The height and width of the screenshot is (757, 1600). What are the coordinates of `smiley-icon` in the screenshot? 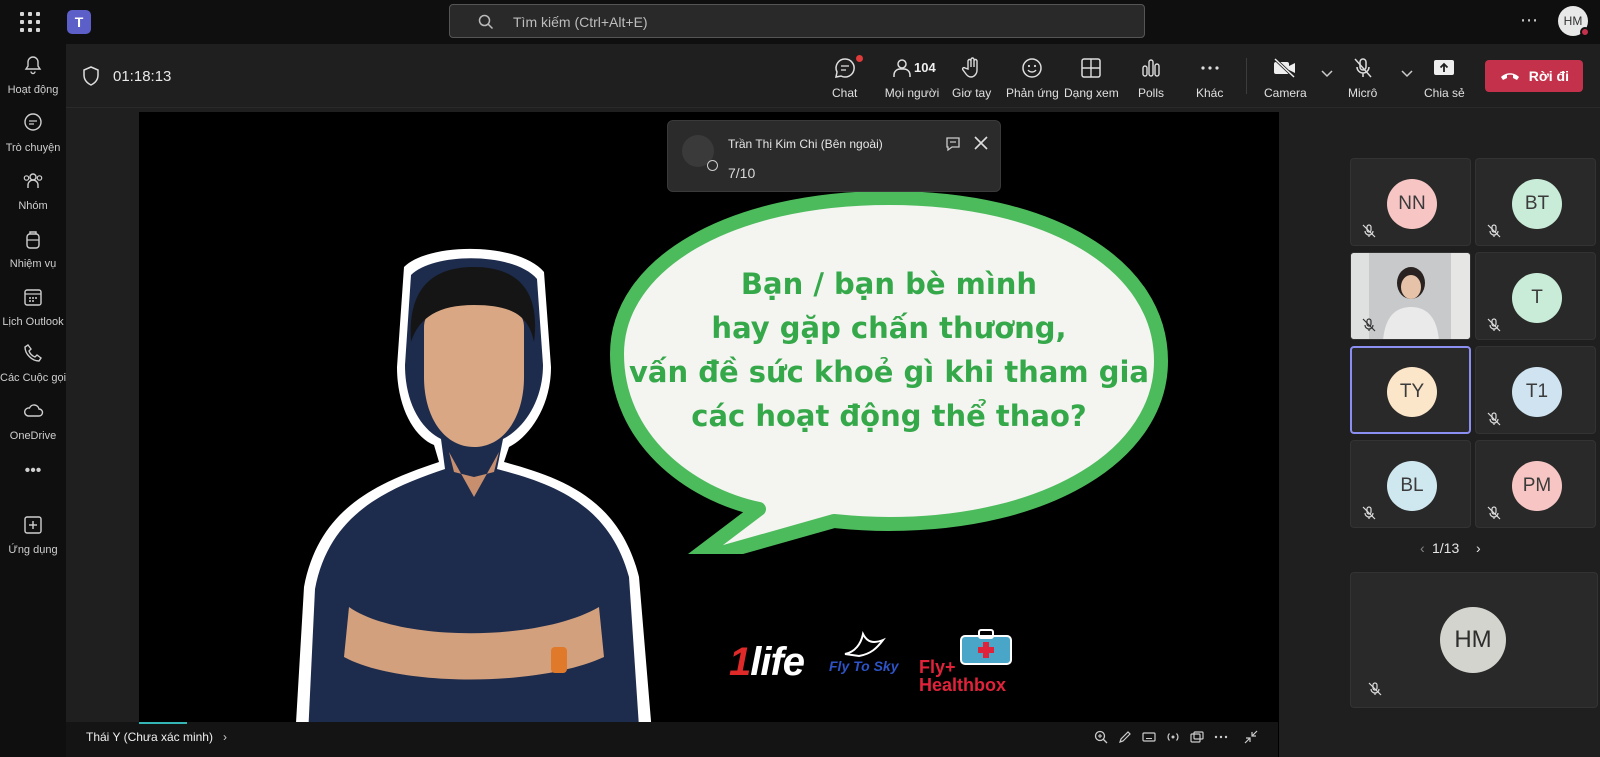 It's located at (1032, 68).